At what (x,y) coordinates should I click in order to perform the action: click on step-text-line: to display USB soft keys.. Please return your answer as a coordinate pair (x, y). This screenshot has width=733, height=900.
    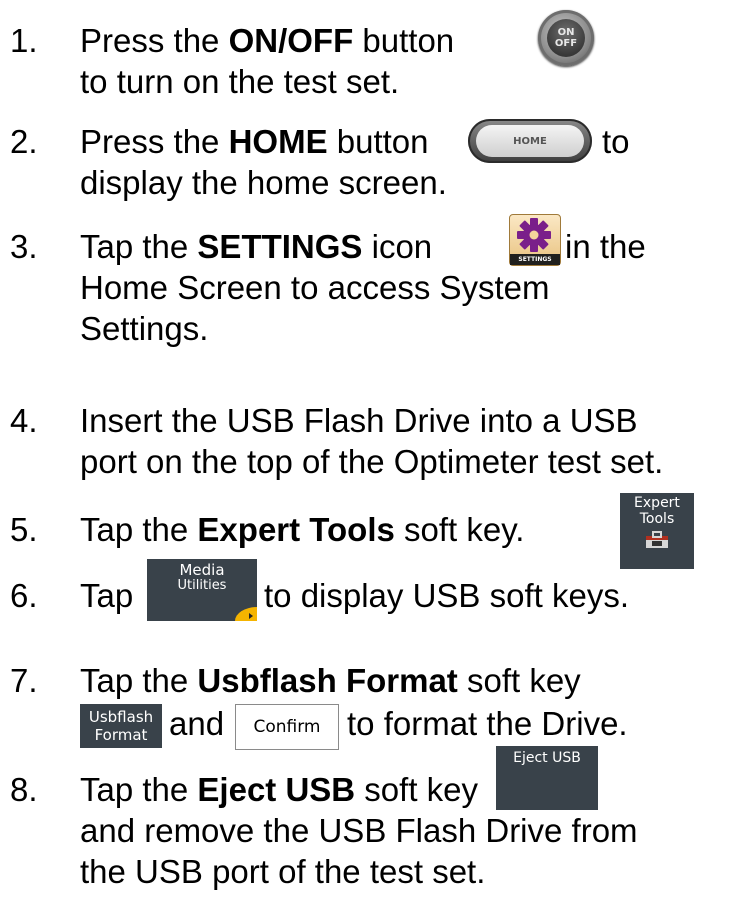
    Looking at the image, I should click on (446, 595).